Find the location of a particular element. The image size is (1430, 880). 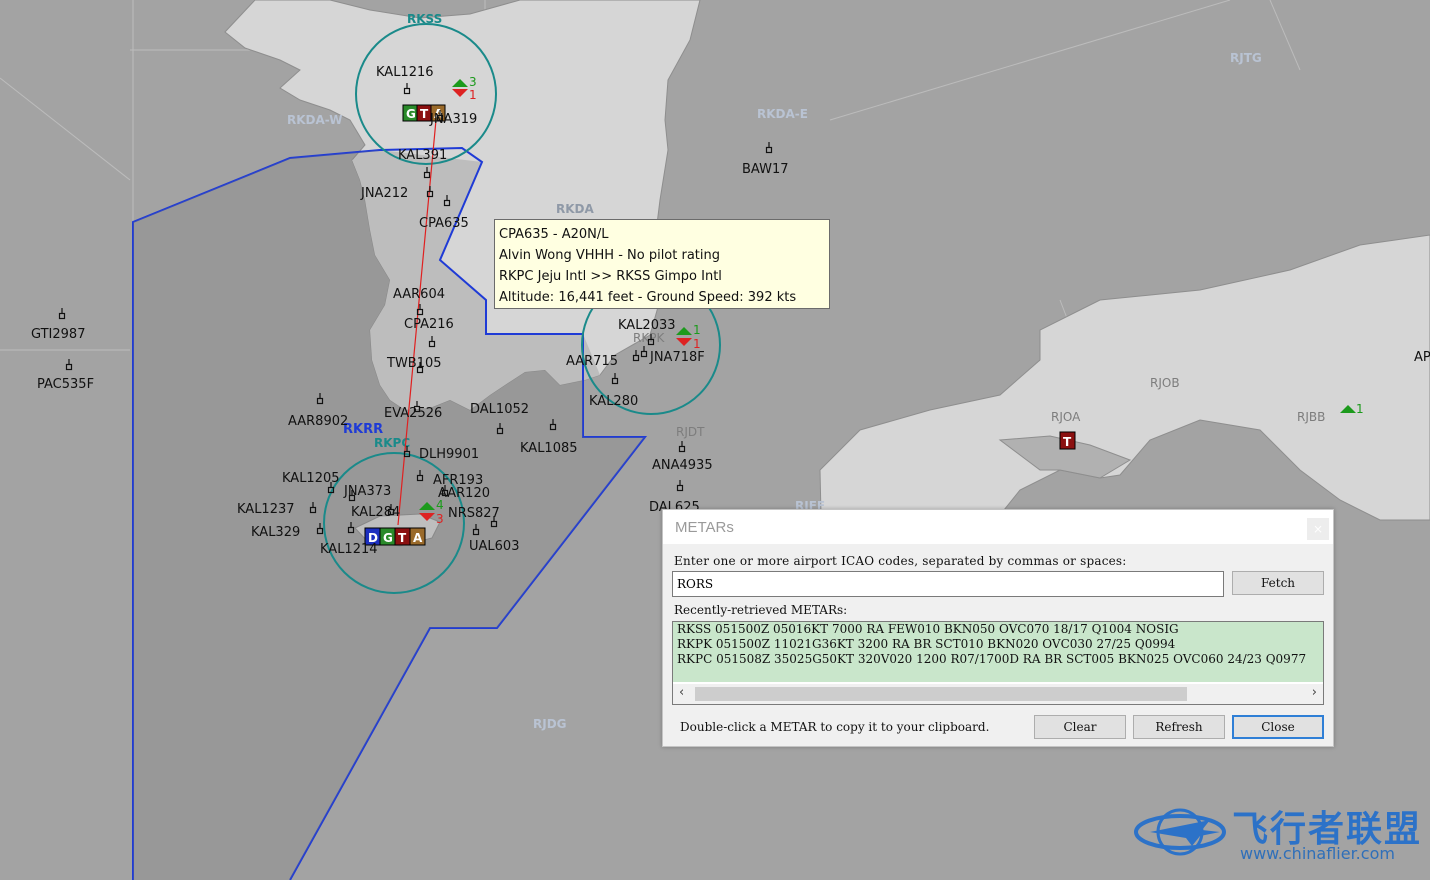

chinaflier-watermark: 飞行者联盟 www.chinaflier.com is located at coordinates (1275, 833).